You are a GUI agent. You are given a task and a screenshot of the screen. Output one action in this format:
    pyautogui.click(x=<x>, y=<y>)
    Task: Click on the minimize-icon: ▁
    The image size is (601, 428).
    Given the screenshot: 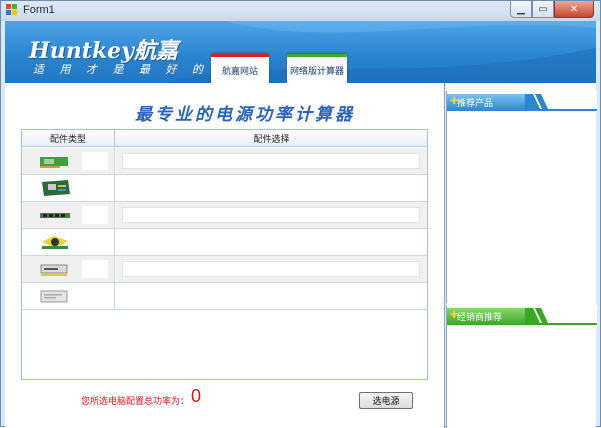 What is the action you would take?
    pyautogui.click(x=521, y=9)
    